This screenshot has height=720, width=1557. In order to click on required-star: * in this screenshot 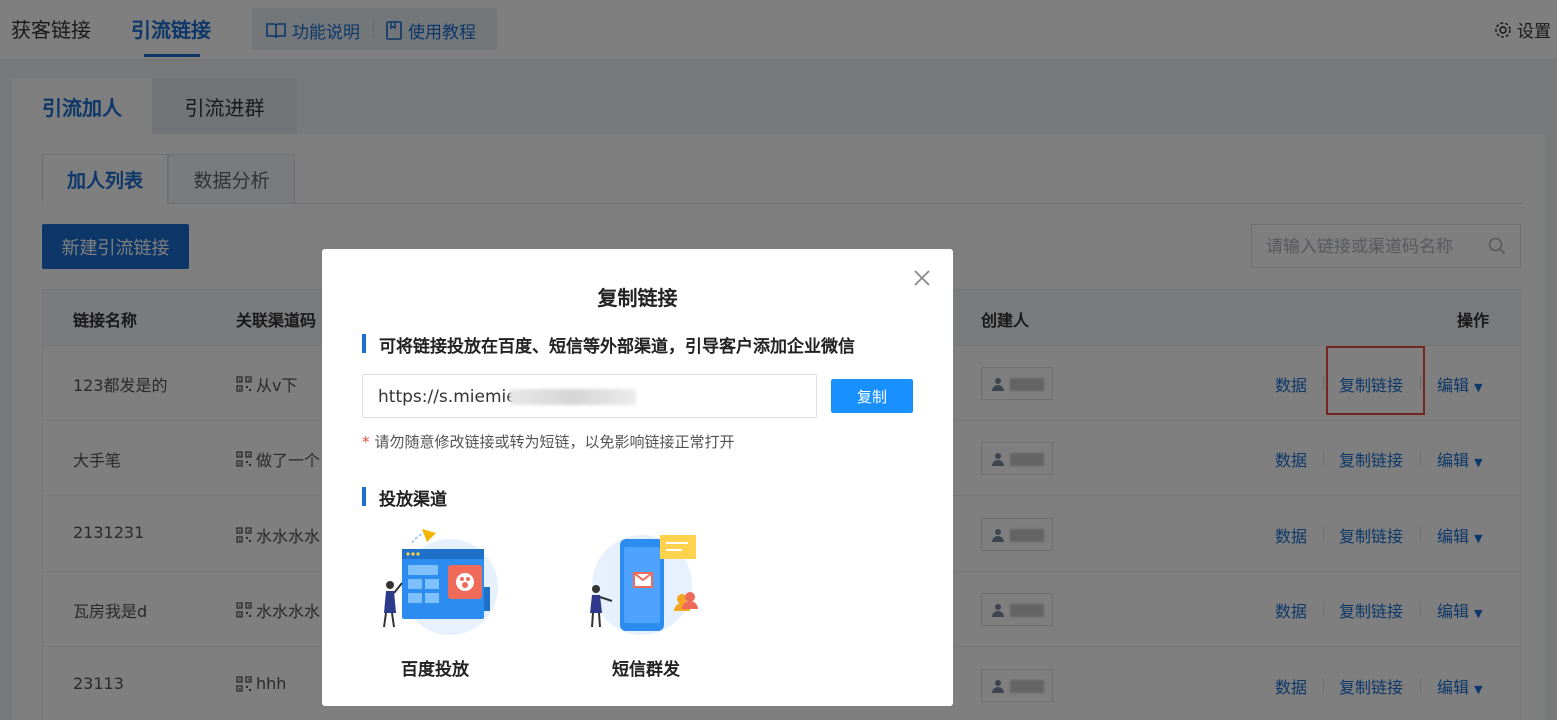, I will do `click(366, 442)`.